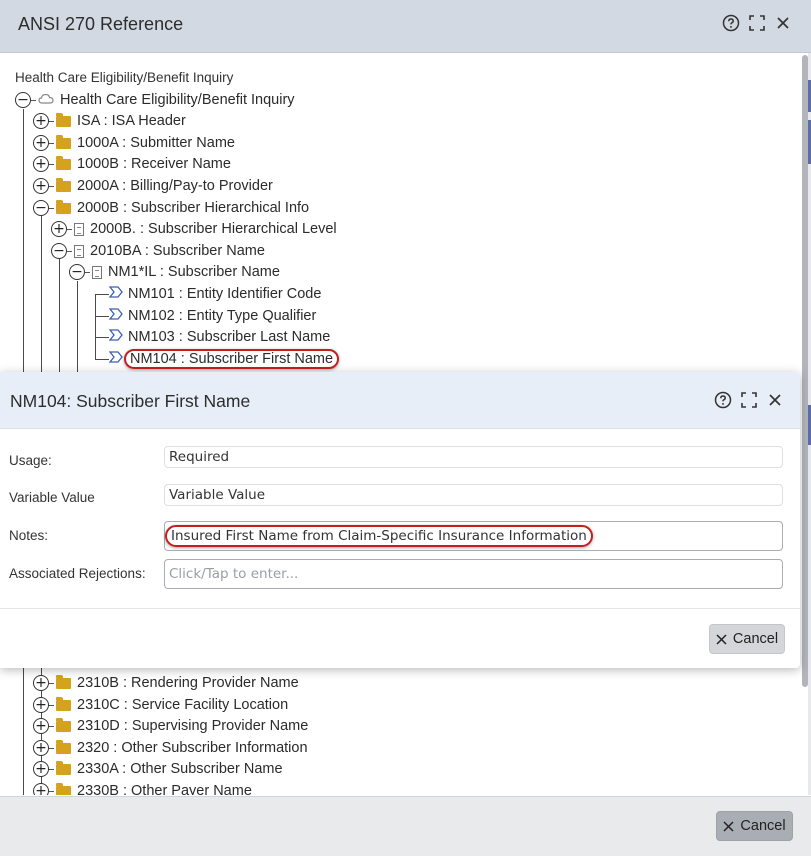 Image resolution: width=811 pixels, height=856 pixels. What do you see at coordinates (77, 573) in the screenshot?
I see `associated-rejections-label: Associated Rejections:` at bounding box center [77, 573].